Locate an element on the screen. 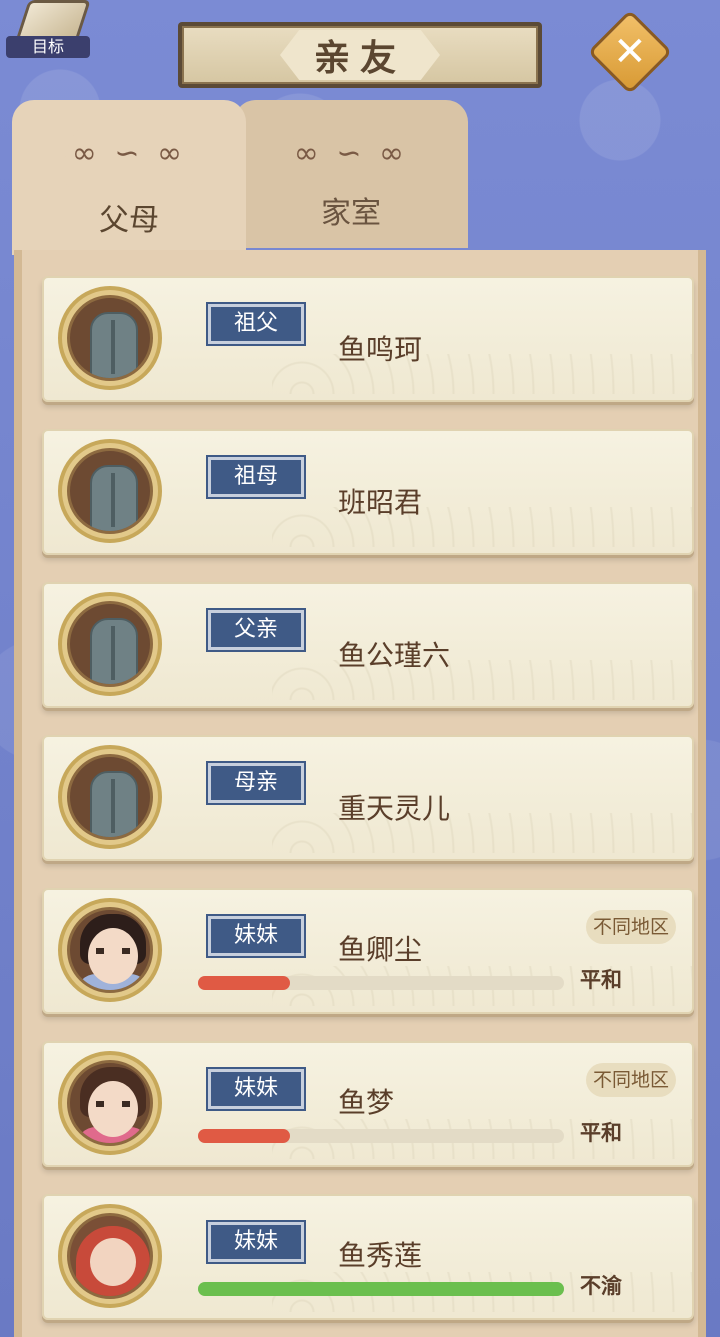 This screenshot has height=1337, width=720. relative-card: 父亲 鱼公瑾六 is located at coordinates (368, 645).